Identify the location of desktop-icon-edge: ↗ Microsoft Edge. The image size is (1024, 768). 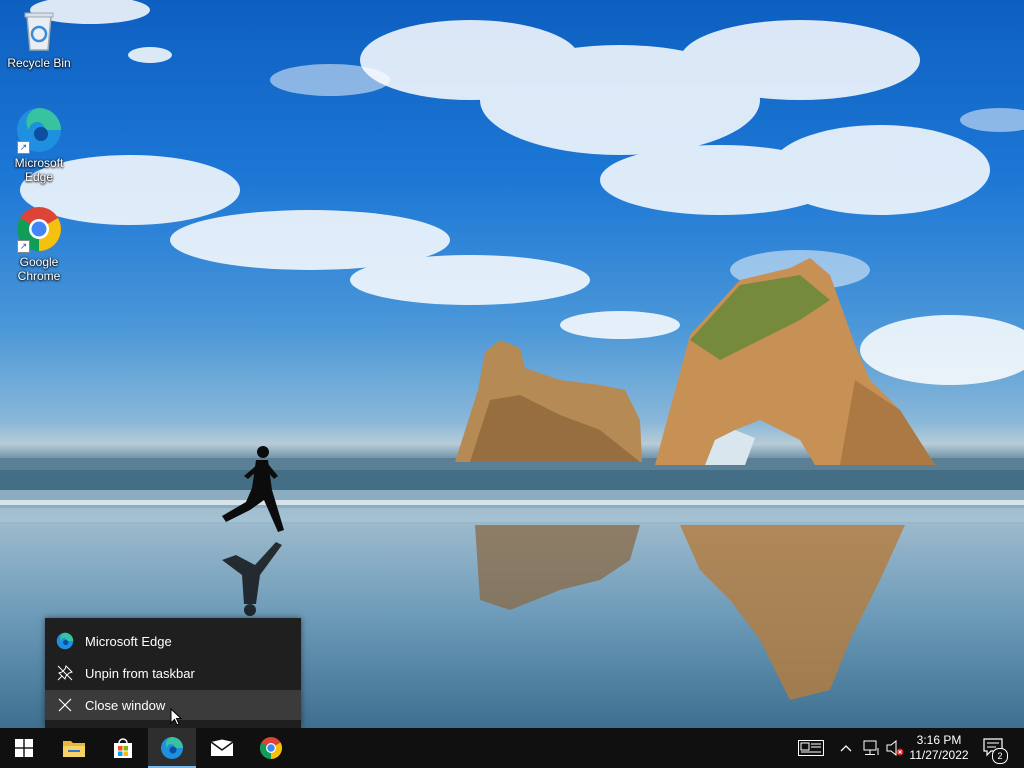
(39, 145).